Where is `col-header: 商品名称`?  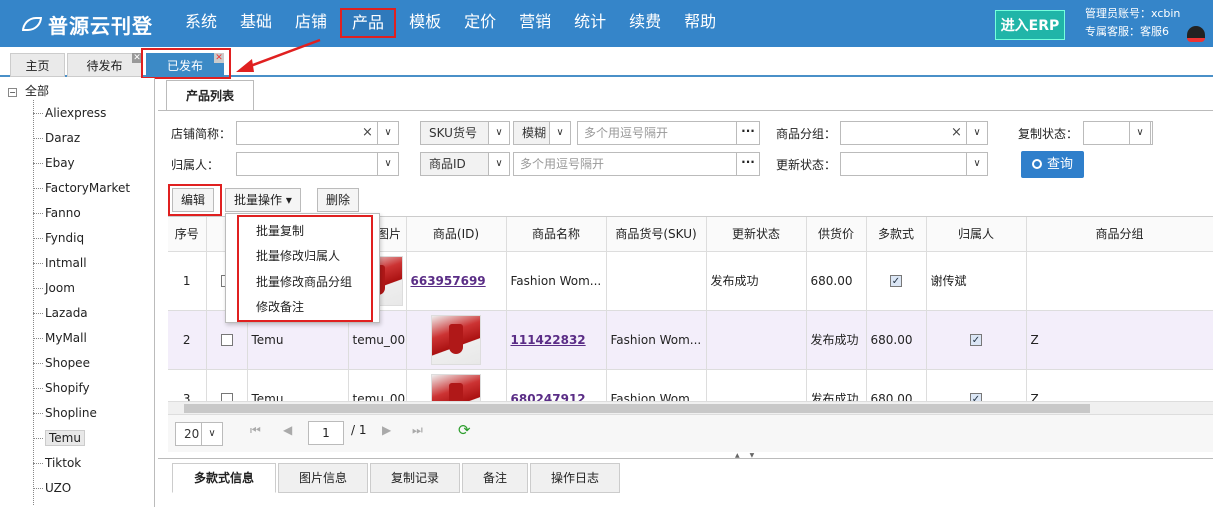 col-header: 商品名称 is located at coordinates (556, 234).